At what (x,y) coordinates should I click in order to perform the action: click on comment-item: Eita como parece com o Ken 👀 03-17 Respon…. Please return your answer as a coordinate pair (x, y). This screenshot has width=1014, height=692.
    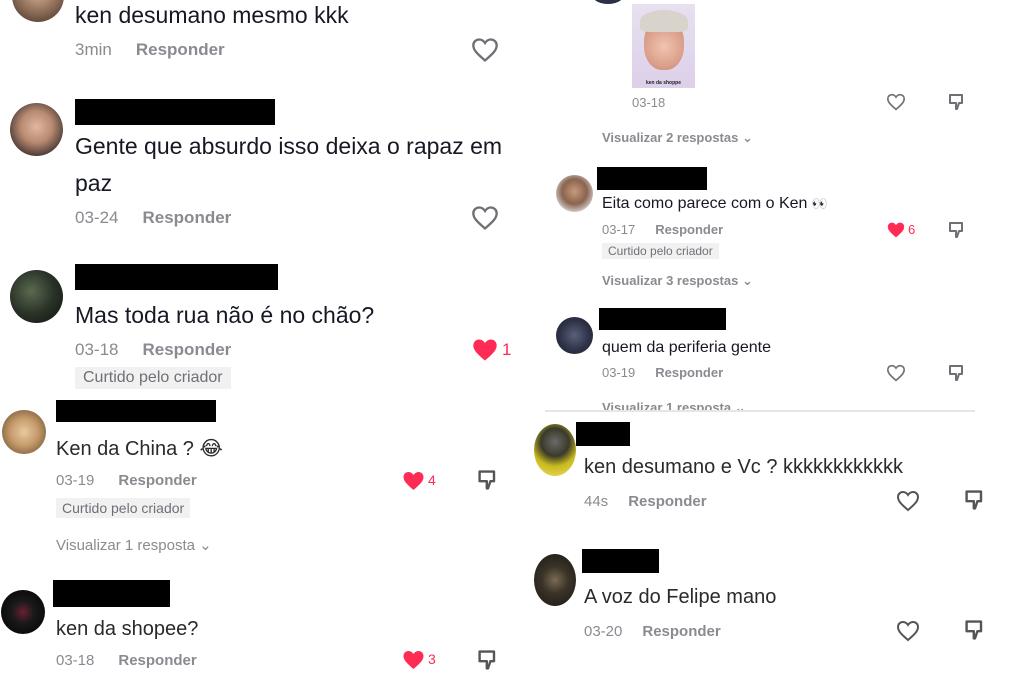
    Looking at the image, I should click on (760, 226).